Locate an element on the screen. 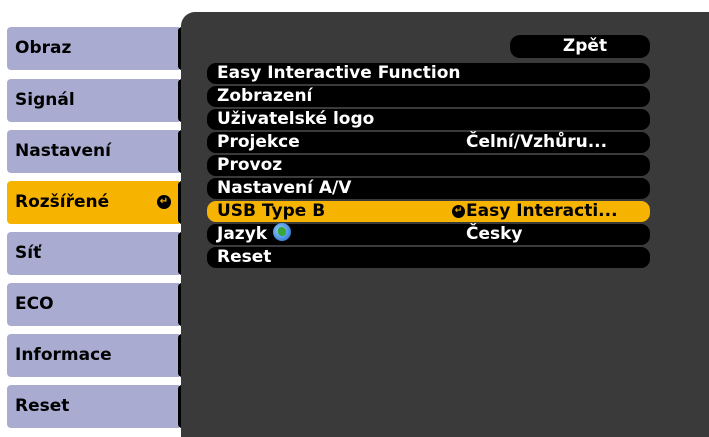 Image resolution: width=709 pixels, height=437 pixels. menu-item-nastaveni-av: Nastavení A/V is located at coordinates (428, 188).